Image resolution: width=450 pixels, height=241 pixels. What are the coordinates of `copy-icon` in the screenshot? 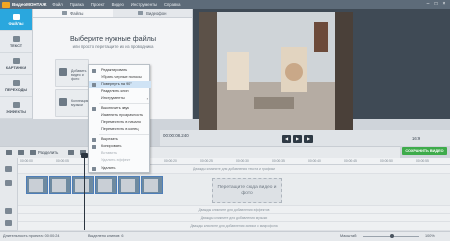 It's located at (94, 146).